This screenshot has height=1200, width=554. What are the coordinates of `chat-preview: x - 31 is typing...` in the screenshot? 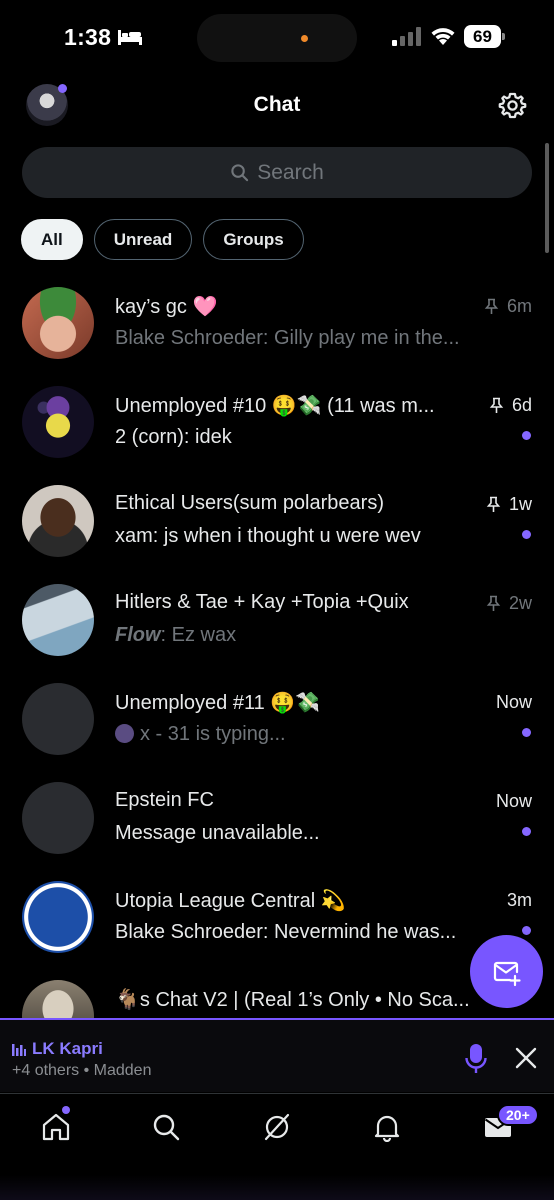 It's located at (304, 734).